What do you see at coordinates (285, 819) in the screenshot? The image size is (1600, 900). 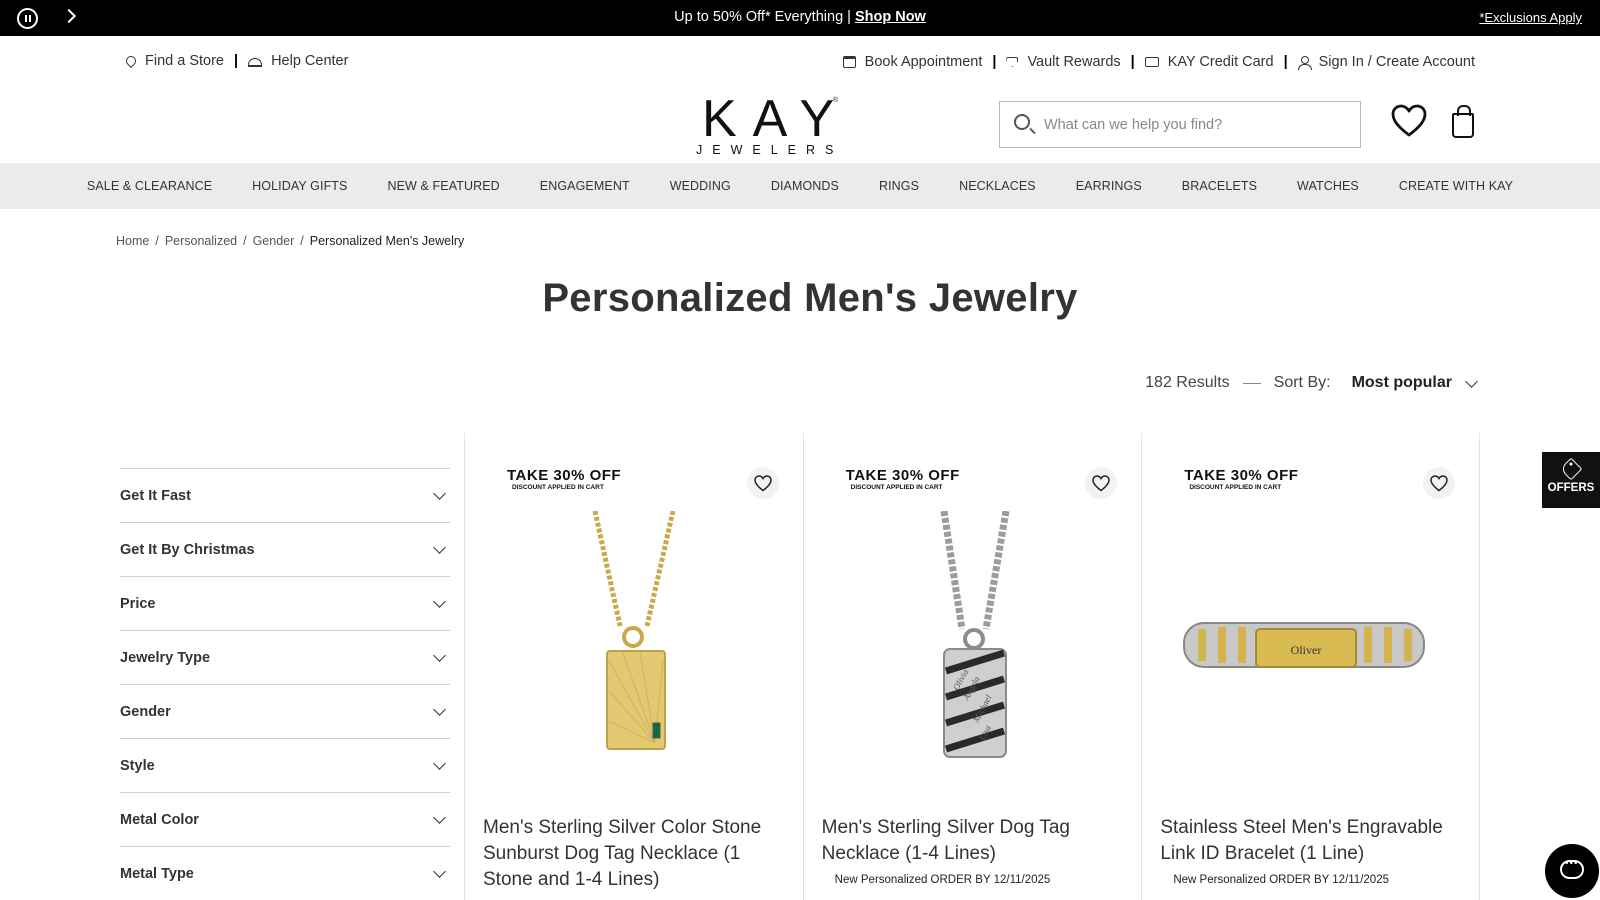 I see `filter-metal-color: Metal Color` at bounding box center [285, 819].